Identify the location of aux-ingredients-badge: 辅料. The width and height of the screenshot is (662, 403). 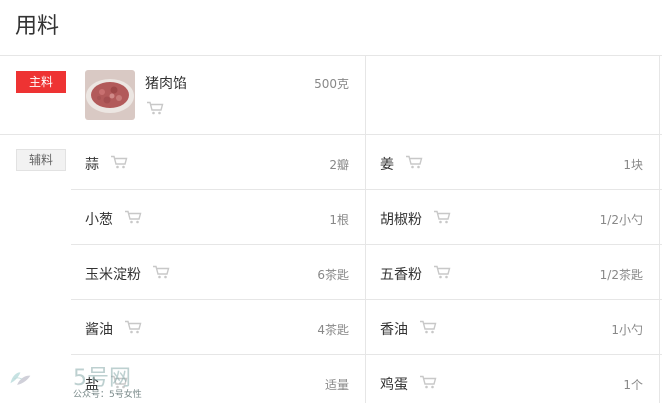
(41, 160).